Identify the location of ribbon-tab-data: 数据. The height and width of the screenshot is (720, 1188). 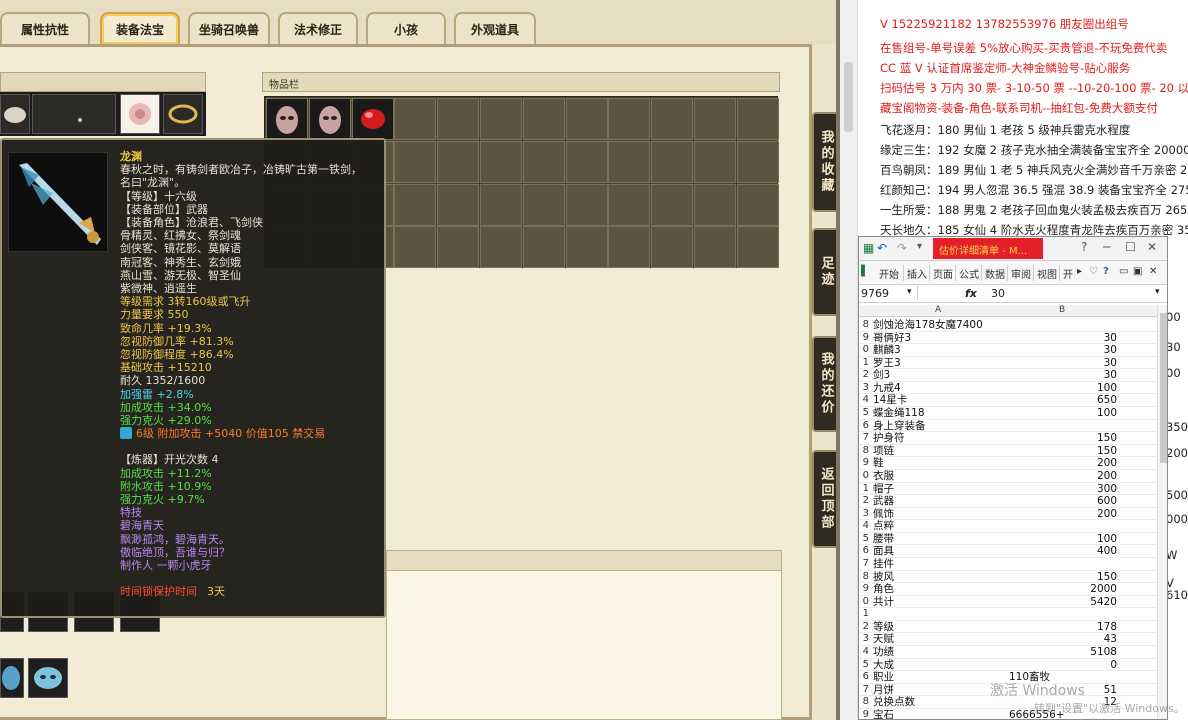
(995, 273).